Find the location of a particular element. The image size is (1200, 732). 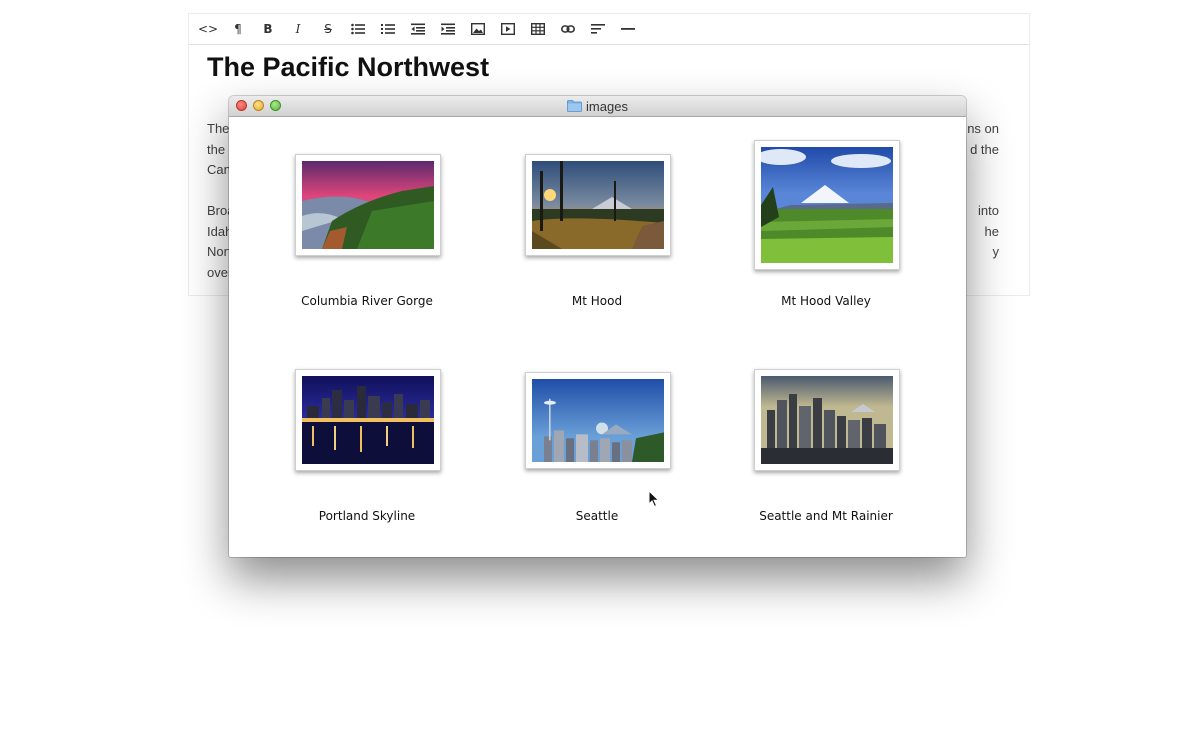

html-source-button: <> is located at coordinates (208, 29).